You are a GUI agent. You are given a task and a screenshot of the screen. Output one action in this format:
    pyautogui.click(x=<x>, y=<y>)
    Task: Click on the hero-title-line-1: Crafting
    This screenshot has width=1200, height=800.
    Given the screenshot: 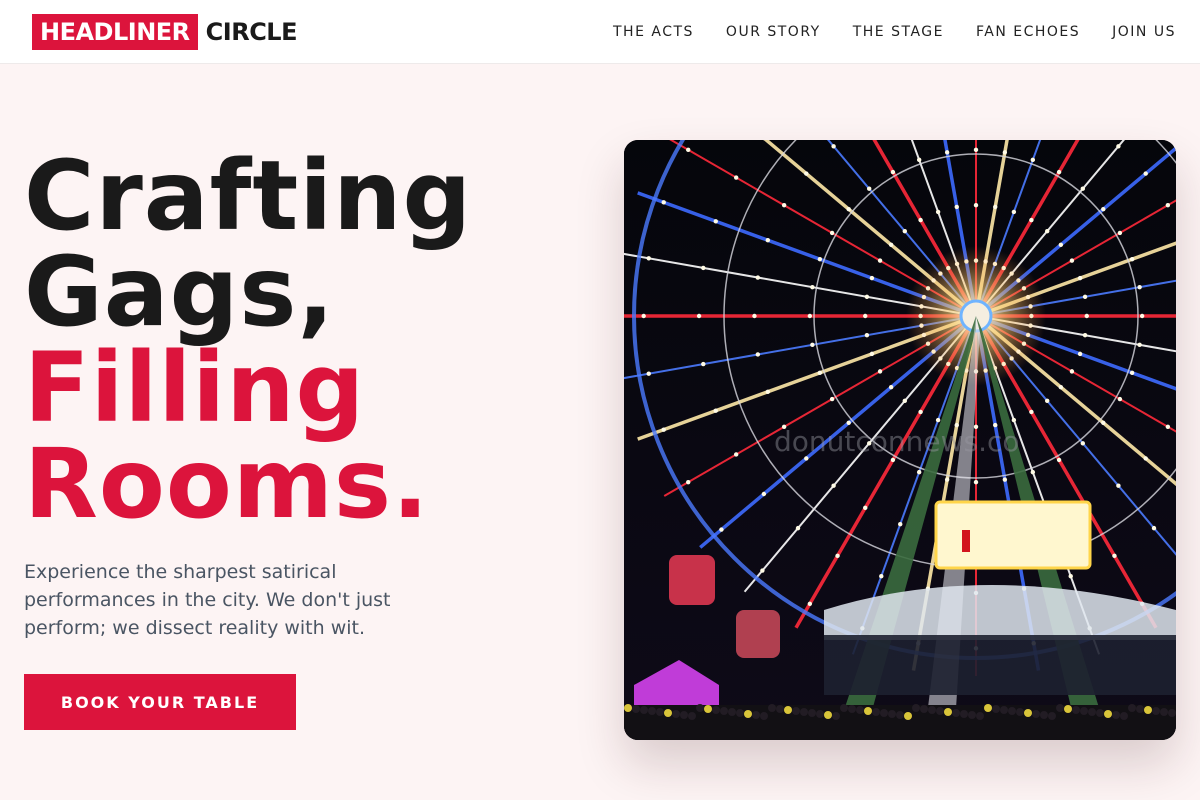 What is the action you would take?
    pyautogui.click(x=248, y=196)
    